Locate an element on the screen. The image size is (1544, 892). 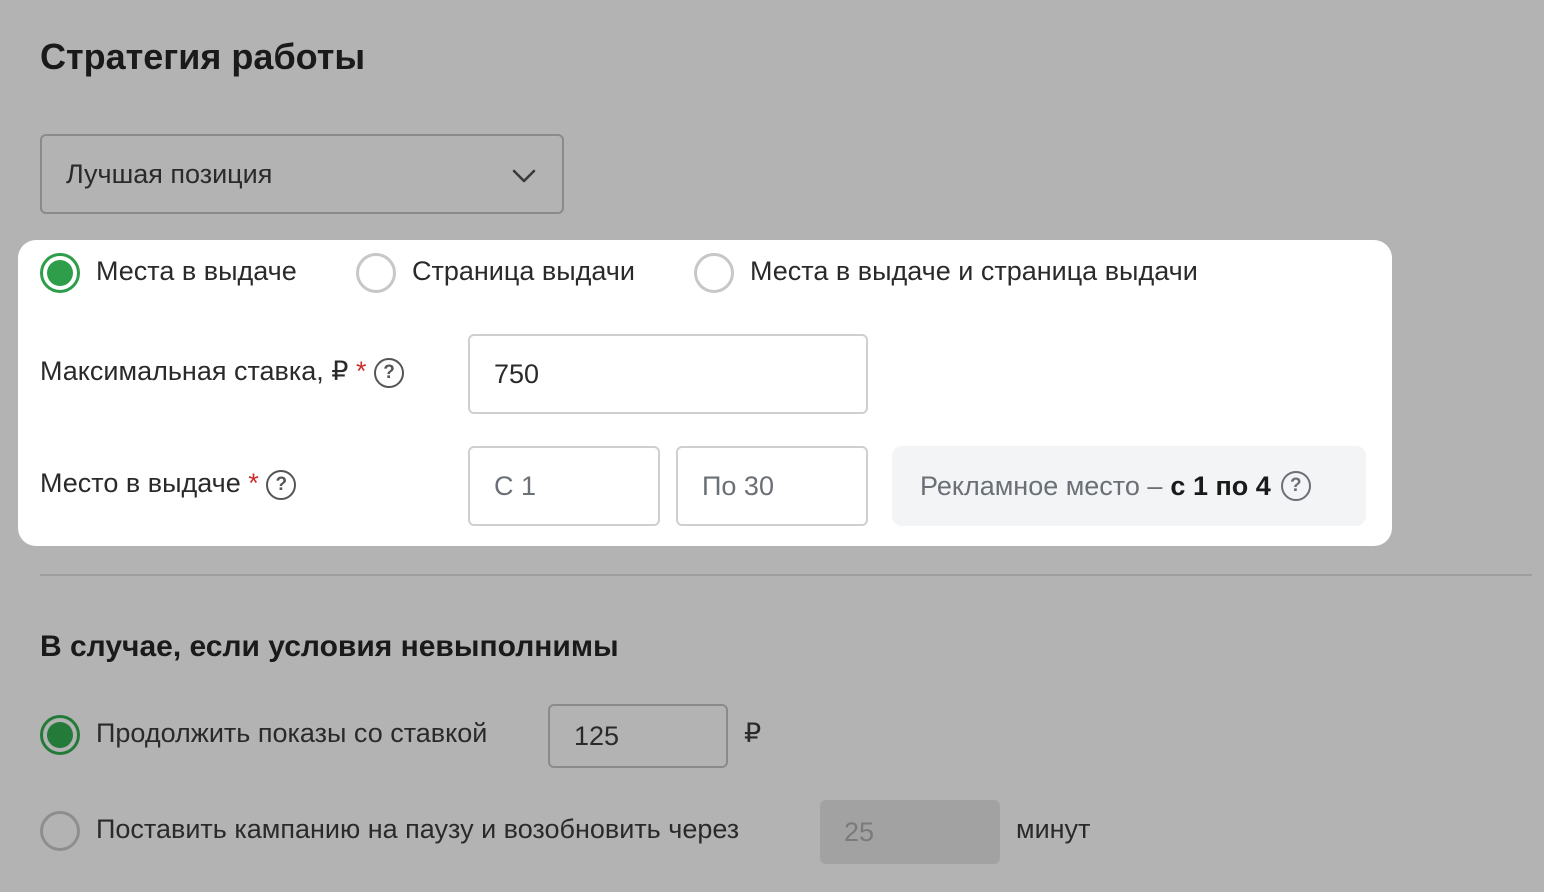
radio-label-both: Места в выдаче и страница выдачи is located at coordinates (974, 271).